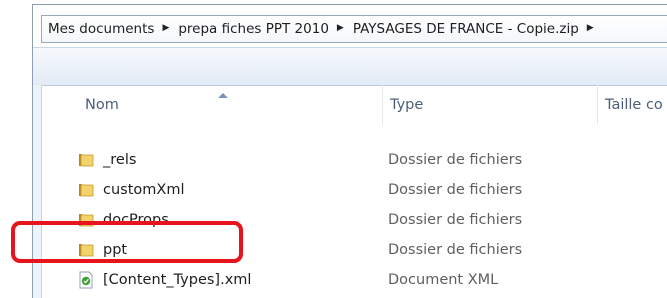  What do you see at coordinates (144, 190) in the screenshot?
I see `file-name: customXml` at bounding box center [144, 190].